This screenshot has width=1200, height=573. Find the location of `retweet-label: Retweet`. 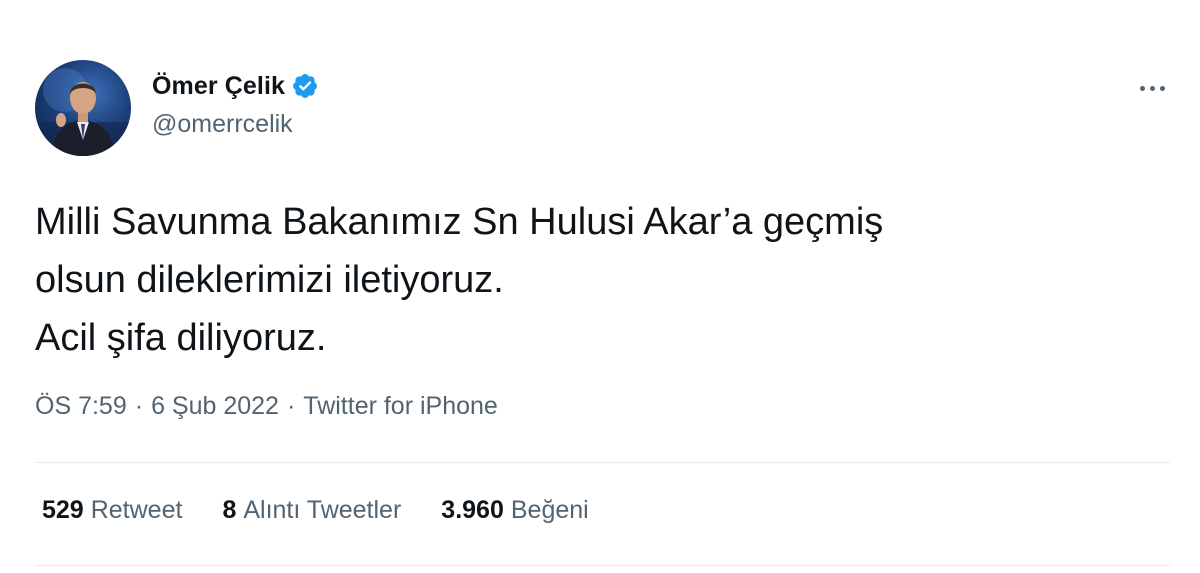

retweet-label: Retweet is located at coordinates (136, 510).